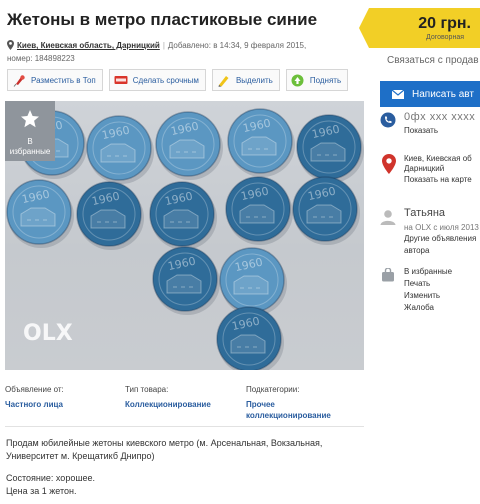  I want to click on place-in-top-button: Разместить в Топ, so click(55, 80).